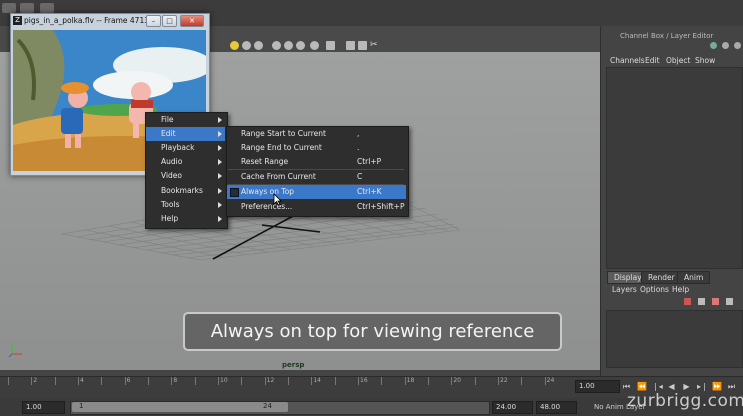  What do you see at coordinates (316, 192) in the screenshot?
I see `submenu-item-always-on-top: Always on Top Ctrl+K` at bounding box center [316, 192].